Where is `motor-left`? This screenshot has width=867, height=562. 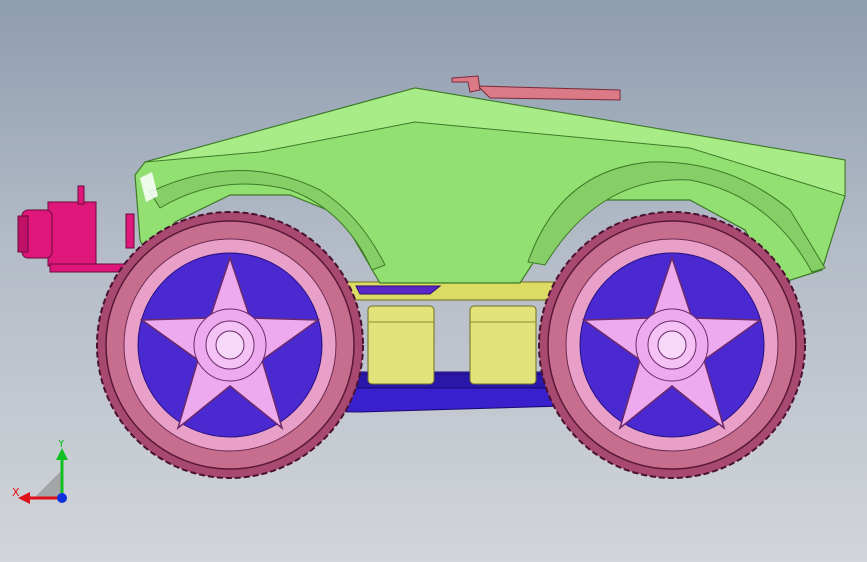 motor-left is located at coordinates (401, 345).